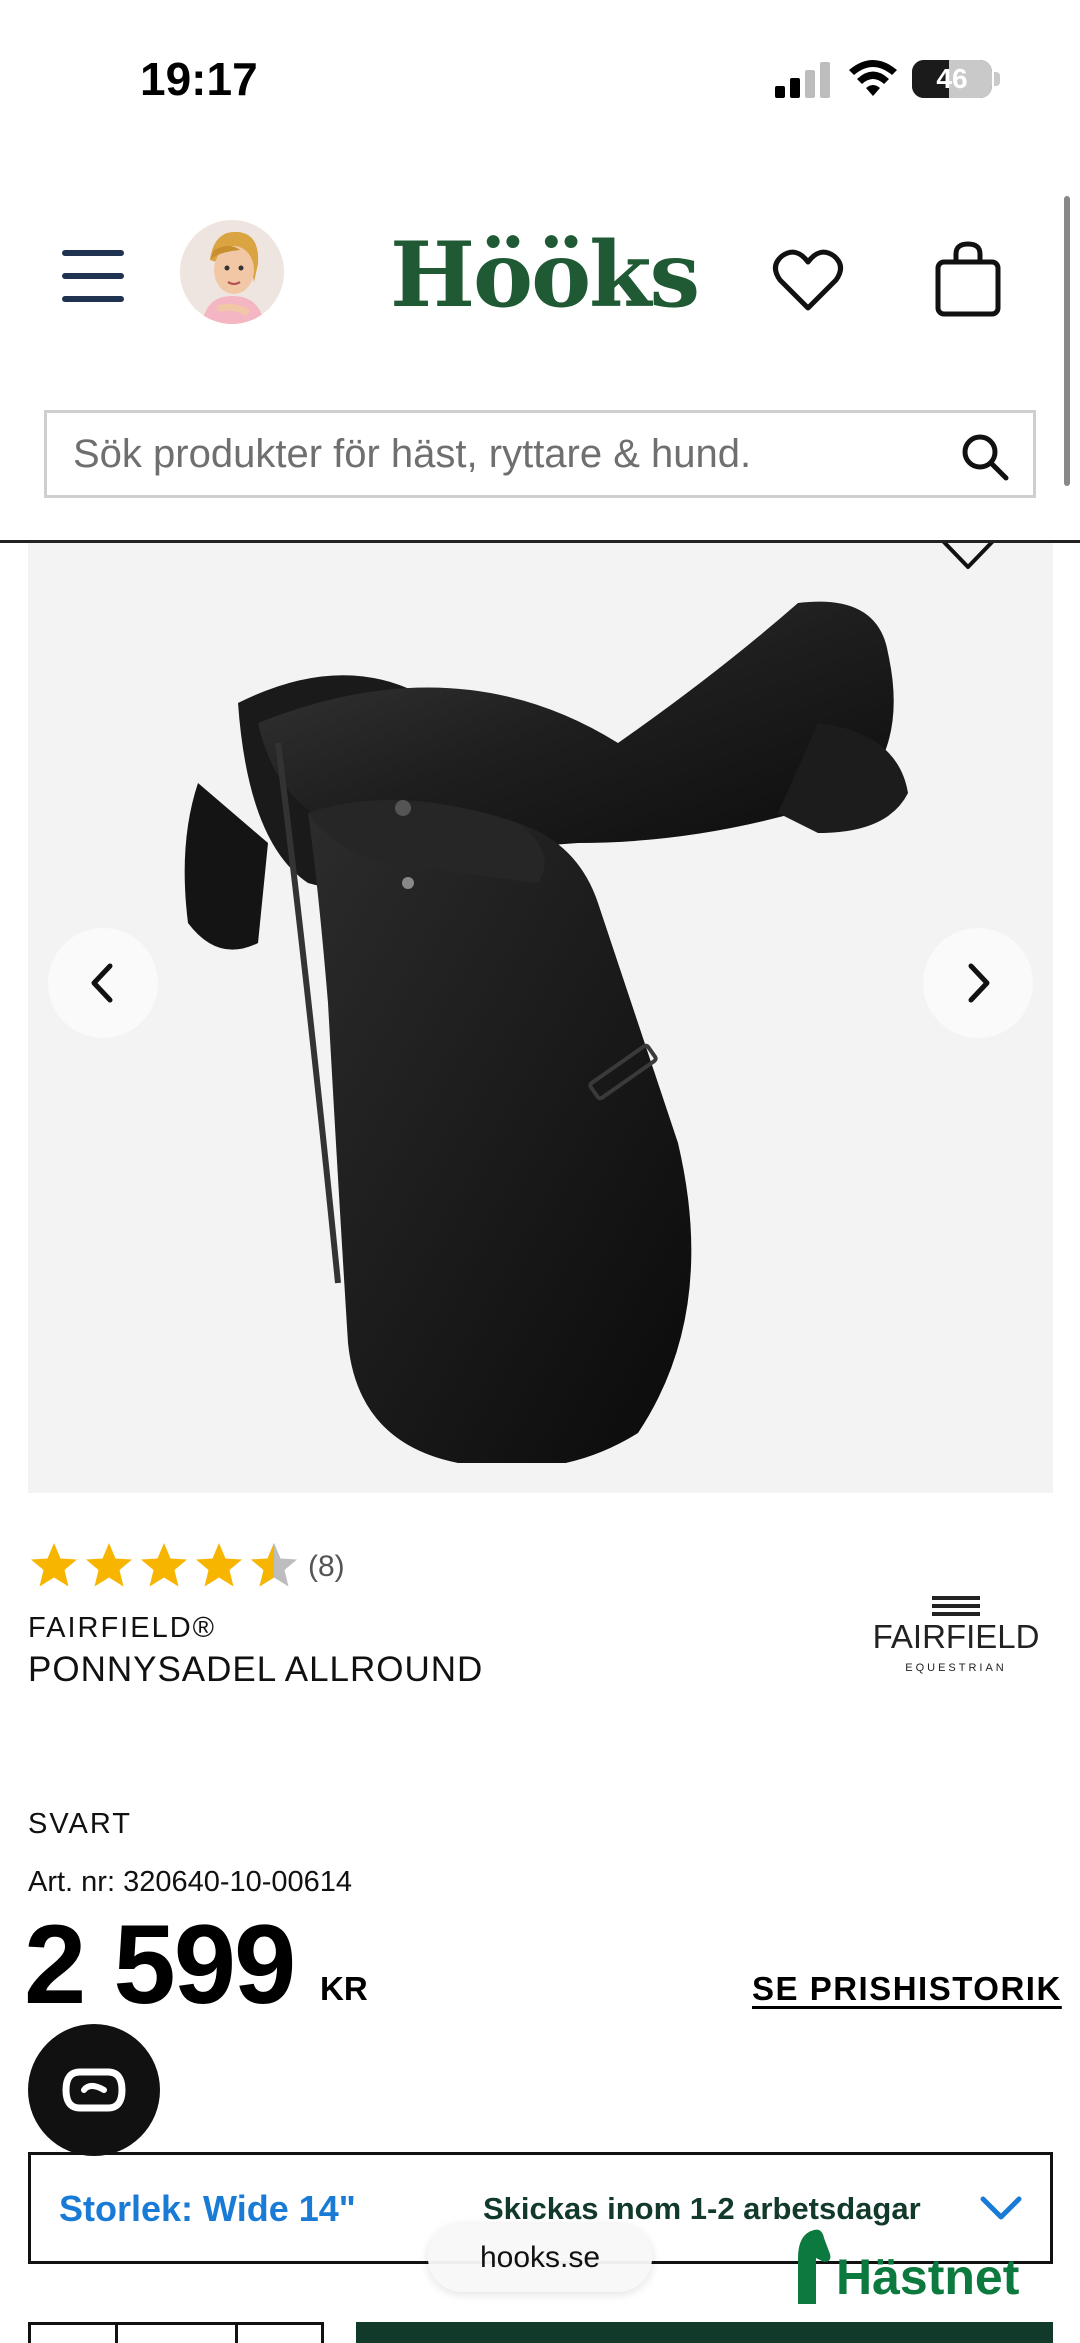 The height and width of the screenshot is (2343, 1080). What do you see at coordinates (968, 558) in the screenshot?
I see `add-to-wishlist-heart-icon` at bounding box center [968, 558].